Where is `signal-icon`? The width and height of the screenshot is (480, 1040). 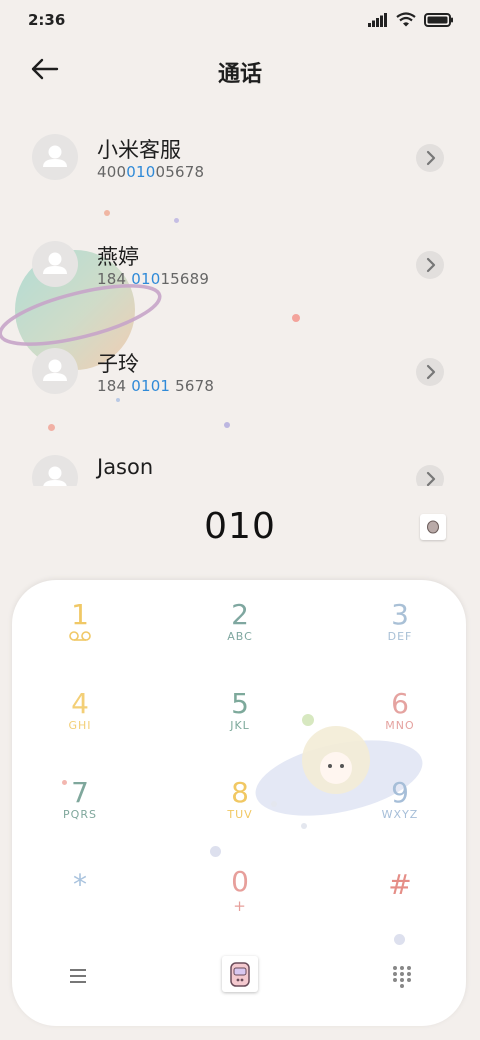 signal-icon is located at coordinates (377, 19).